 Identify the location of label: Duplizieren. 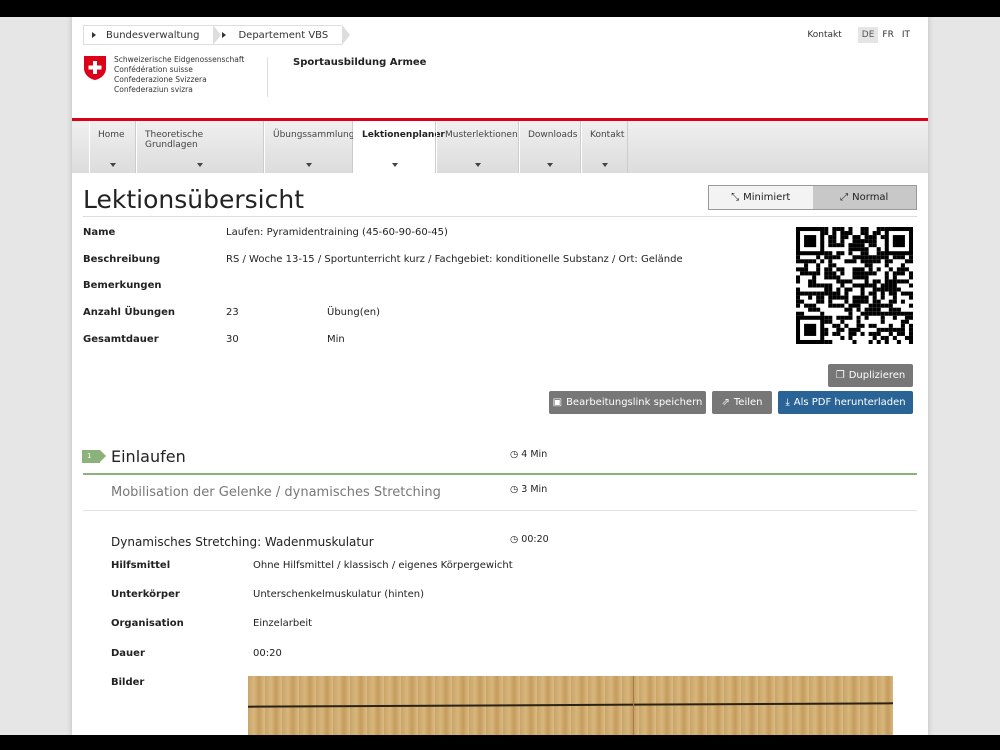
(877, 375).